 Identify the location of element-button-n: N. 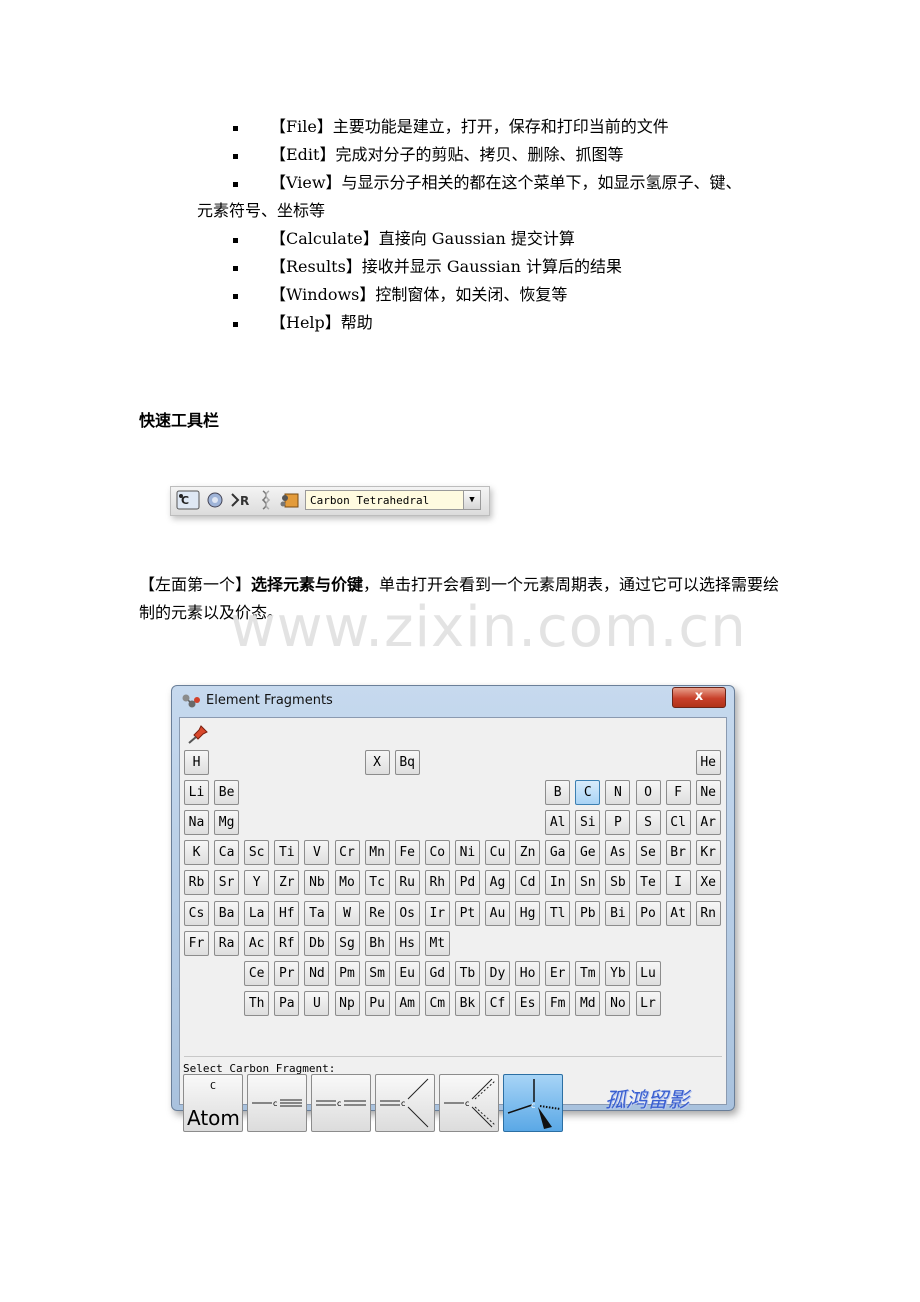
(618, 793).